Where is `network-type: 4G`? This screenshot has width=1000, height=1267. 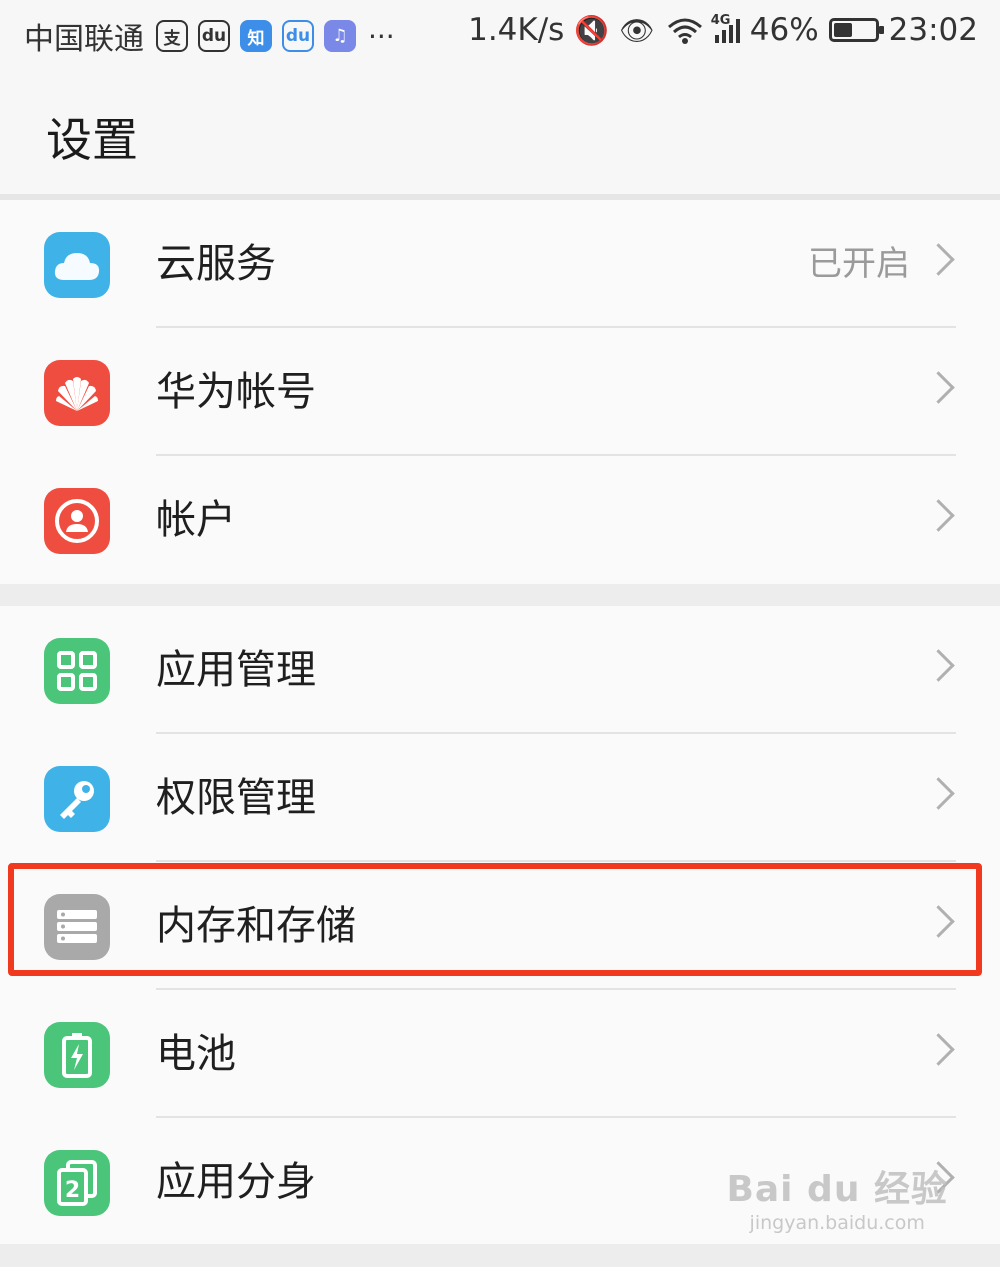
network-type: 4G is located at coordinates (720, 20).